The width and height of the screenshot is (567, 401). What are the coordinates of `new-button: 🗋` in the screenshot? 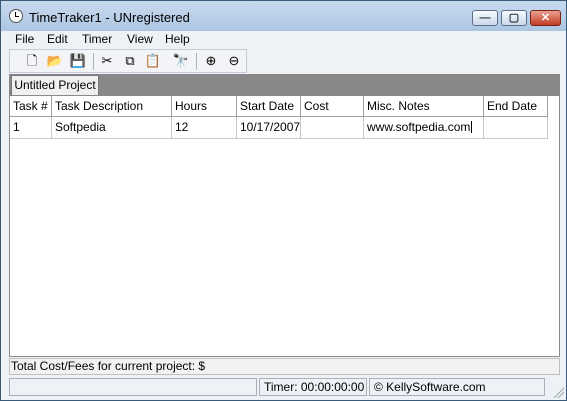 It's located at (32, 61).